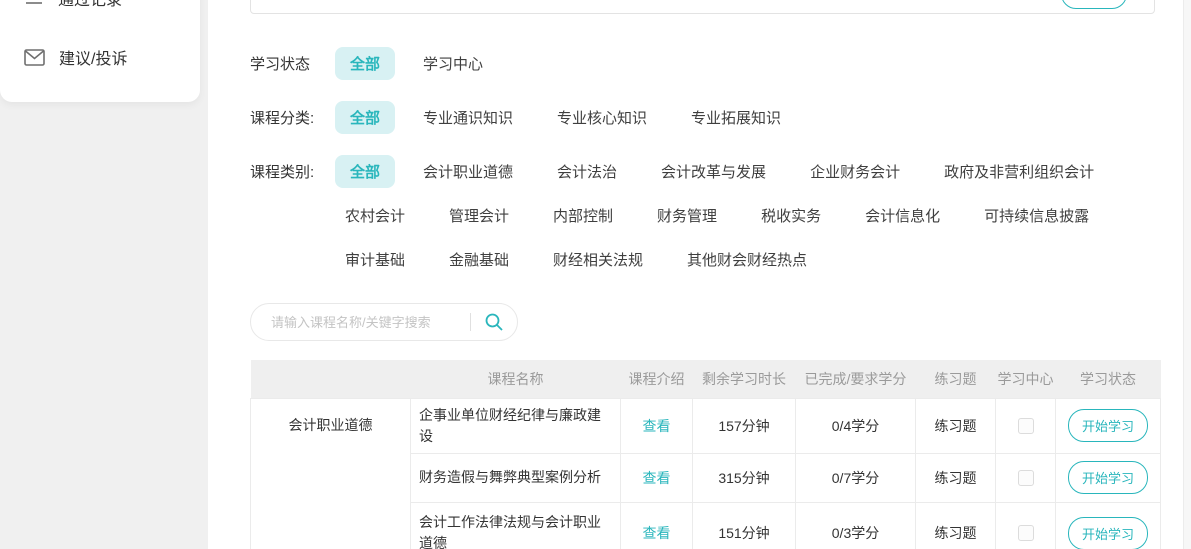 The height and width of the screenshot is (549, 1191). Describe the element at coordinates (90, 4) in the screenshot. I see `sidebar-item-label: 通过记录` at that location.